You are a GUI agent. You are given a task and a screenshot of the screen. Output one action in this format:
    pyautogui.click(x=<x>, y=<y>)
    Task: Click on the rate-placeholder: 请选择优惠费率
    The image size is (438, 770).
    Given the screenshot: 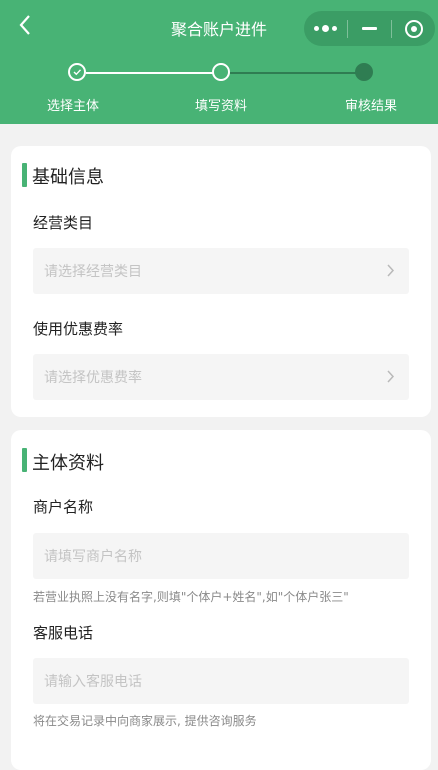 What is the action you would take?
    pyautogui.click(x=93, y=378)
    